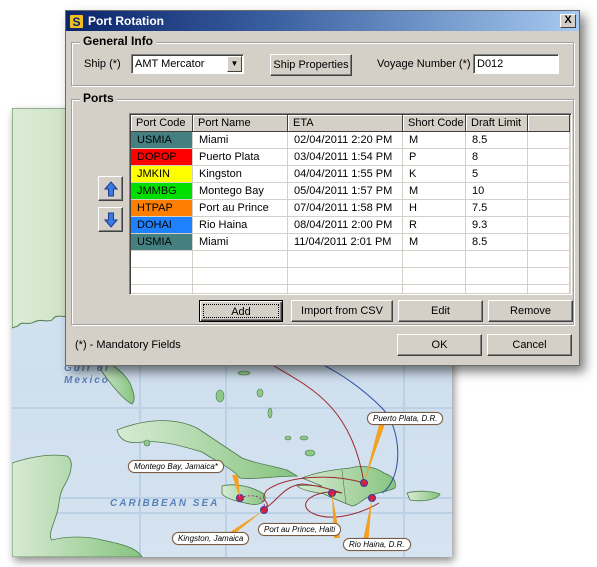 The height and width of the screenshot is (567, 597). I want to click on port-code-cell: DOHAI, so click(162, 225).